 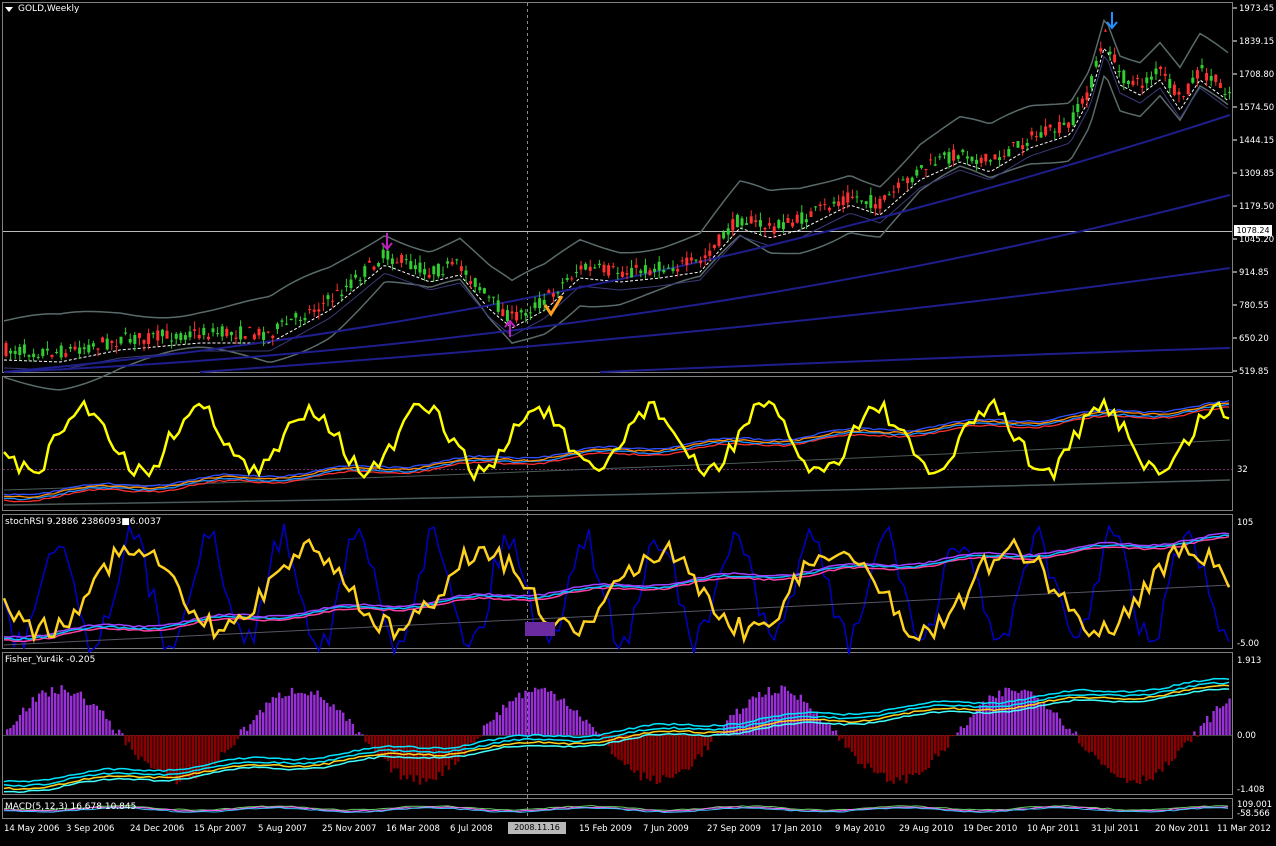 I want to click on rsi-series, so click(x=617, y=452).